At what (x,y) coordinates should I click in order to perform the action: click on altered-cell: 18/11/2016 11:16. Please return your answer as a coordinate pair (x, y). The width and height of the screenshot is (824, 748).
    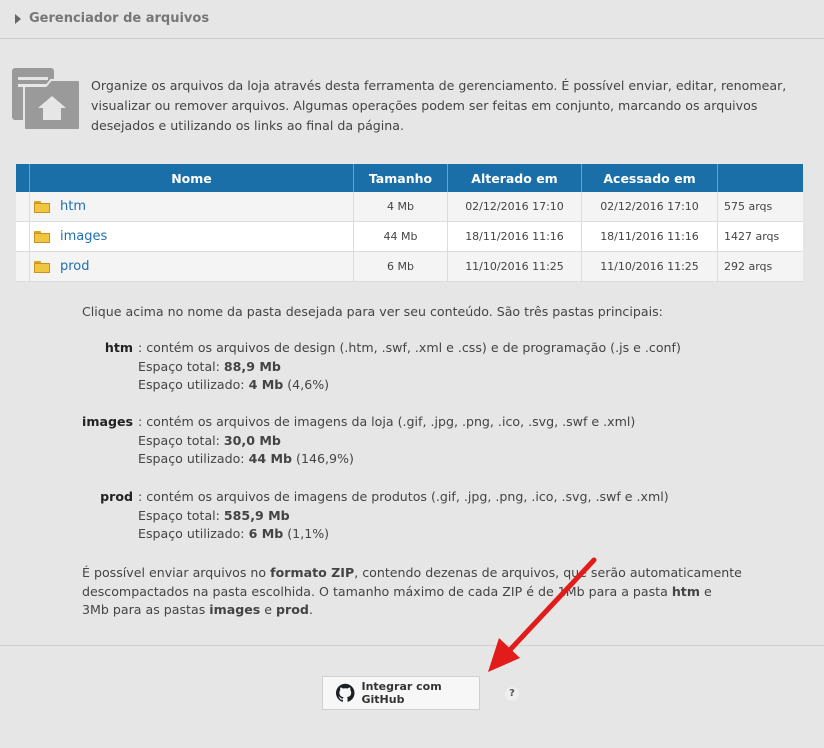
    Looking at the image, I should click on (514, 236).